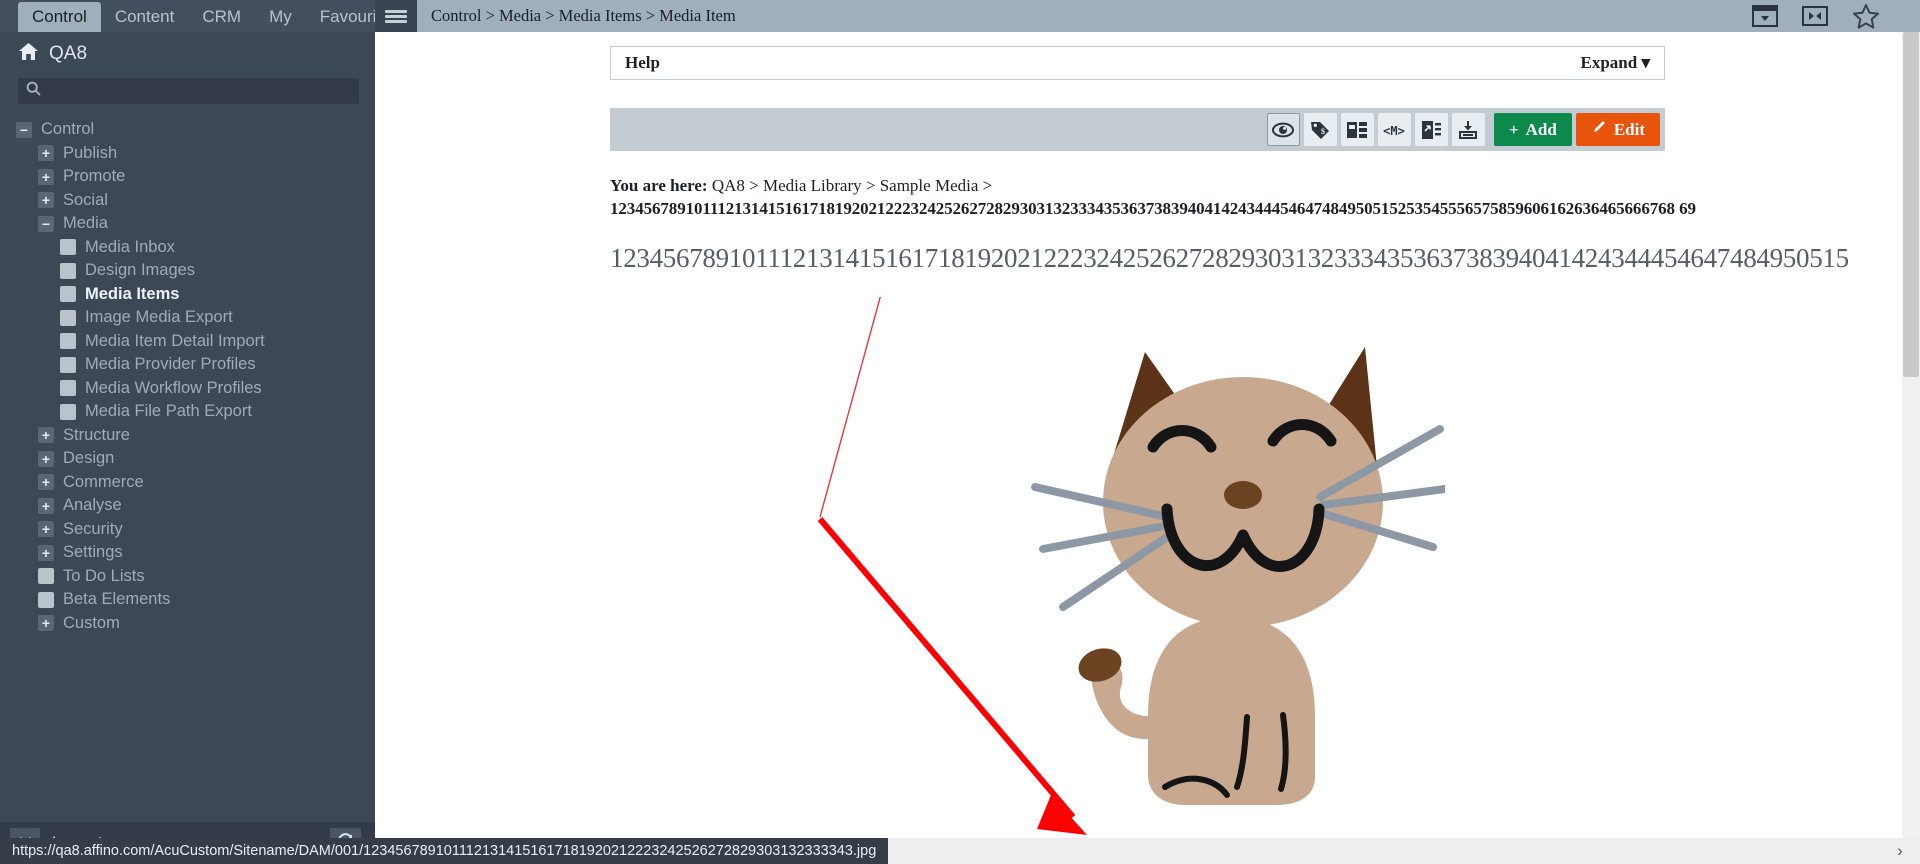 The image size is (1920, 864). What do you see at coordinates (1137, 63) in the screenshot?
I see `help-panel-header: Help Expand ▾` at bounding box center [1137, 63].